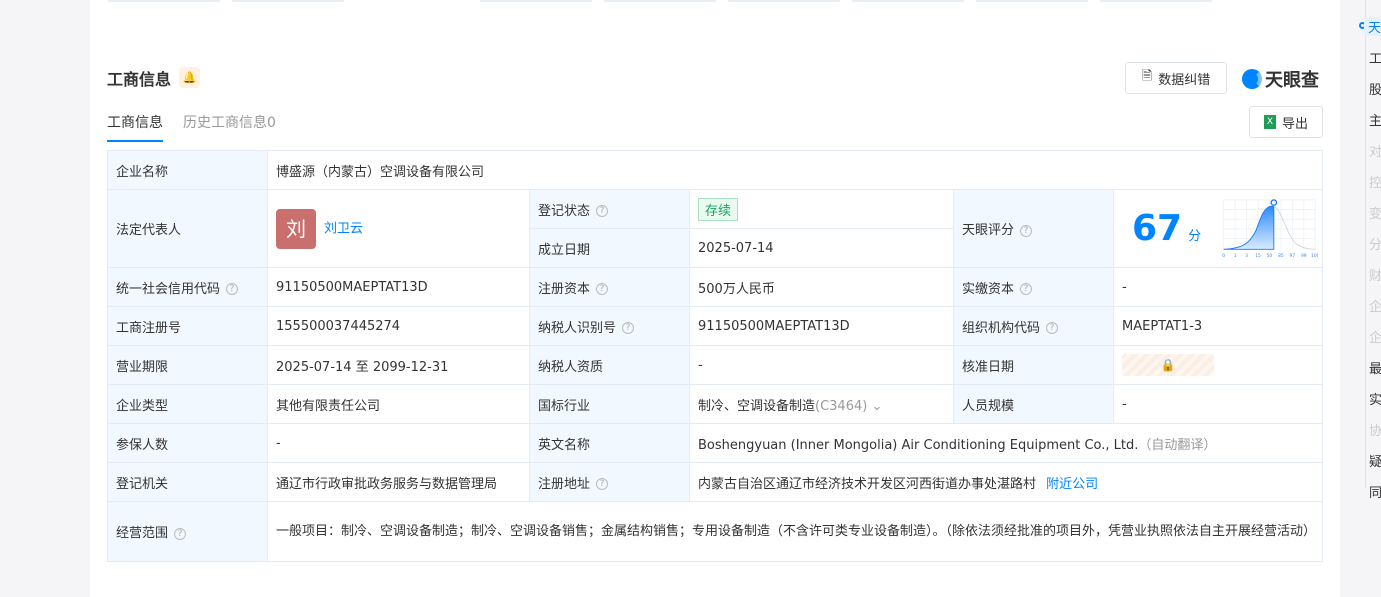 This screenshot has width=1381, height=597. Describe the element at coordinates (1375, 212) in the screenshot. I see `nav-item: 变` at that location.